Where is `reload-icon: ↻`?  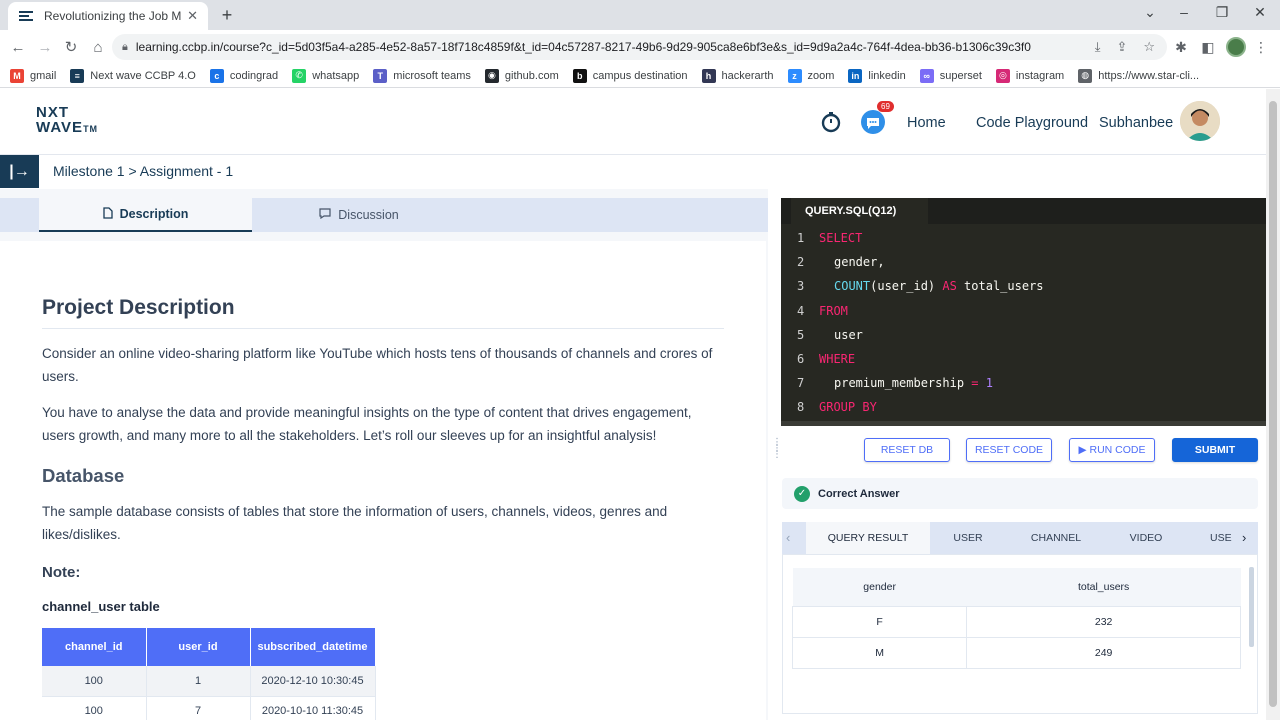 reload-icon: ↻ is located at coordinates (71, 47).